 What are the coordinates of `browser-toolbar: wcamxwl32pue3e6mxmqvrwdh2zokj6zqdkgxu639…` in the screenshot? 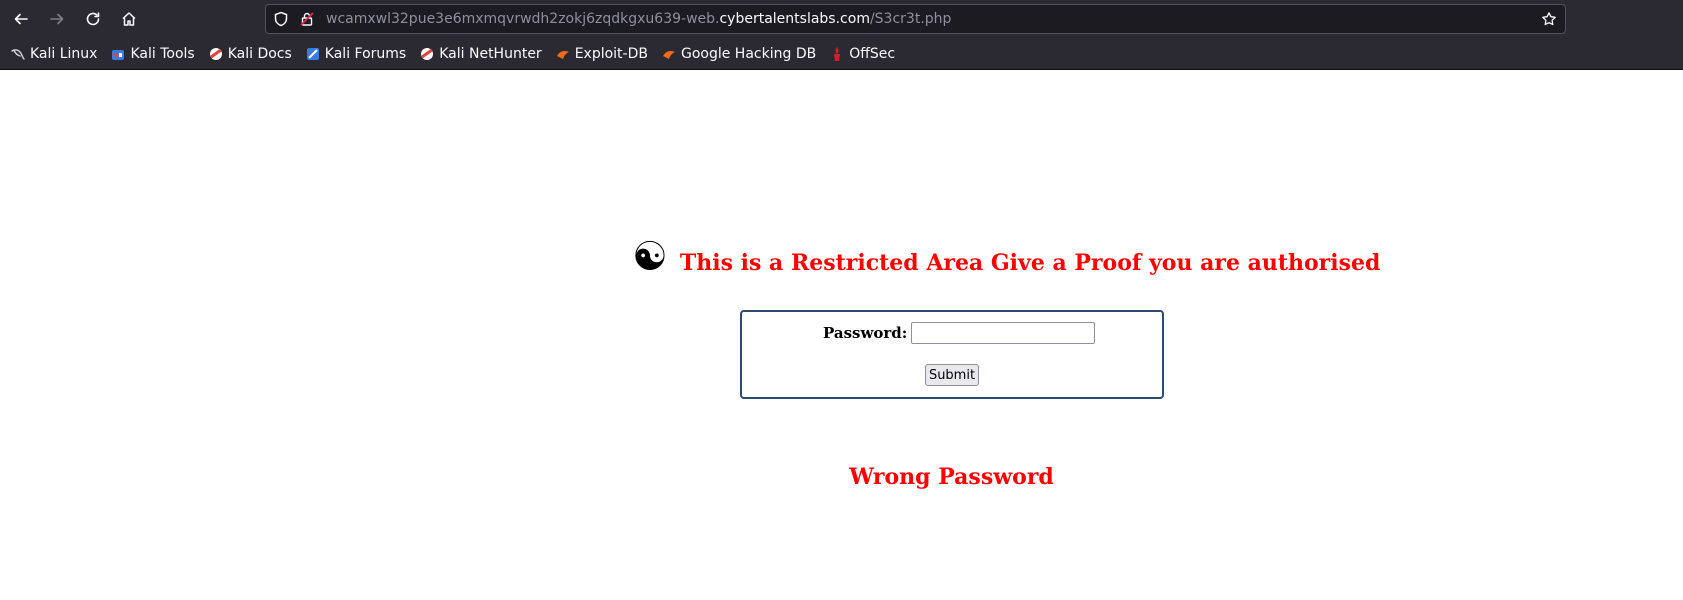 It's located at (841, 19).